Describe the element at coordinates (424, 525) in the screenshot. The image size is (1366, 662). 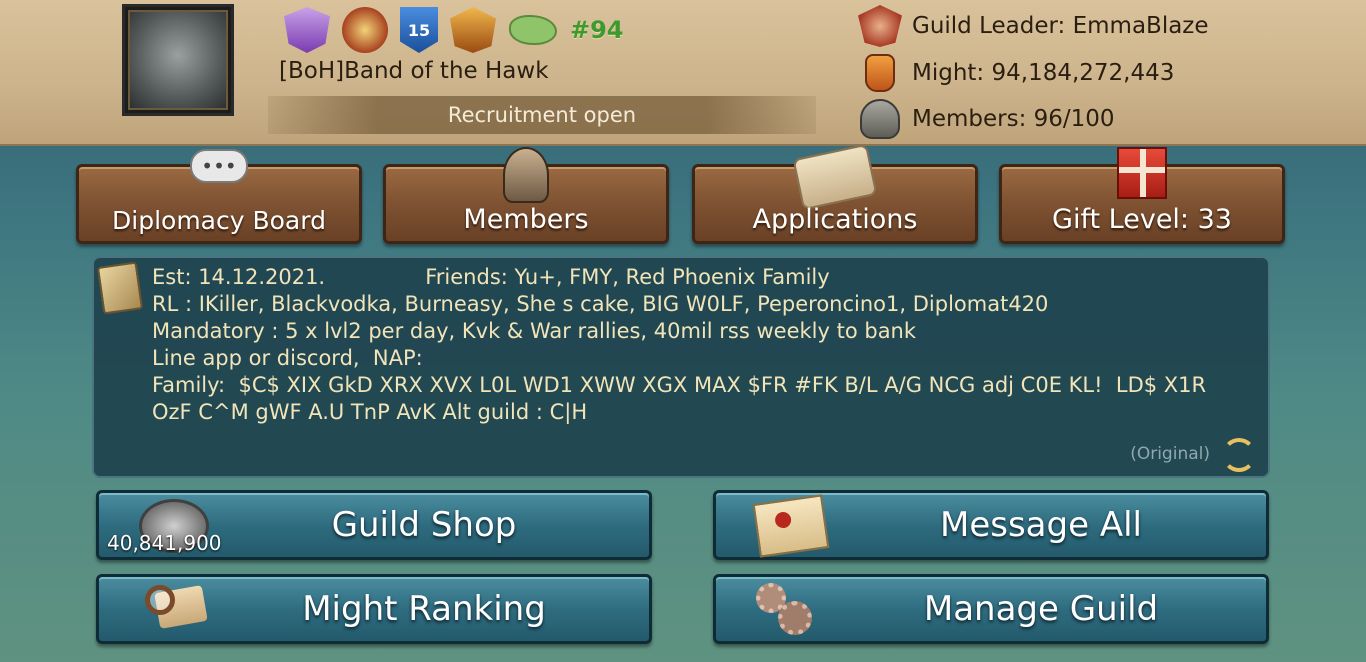
I see `guild-shop-label: Guild Shop` at that location.